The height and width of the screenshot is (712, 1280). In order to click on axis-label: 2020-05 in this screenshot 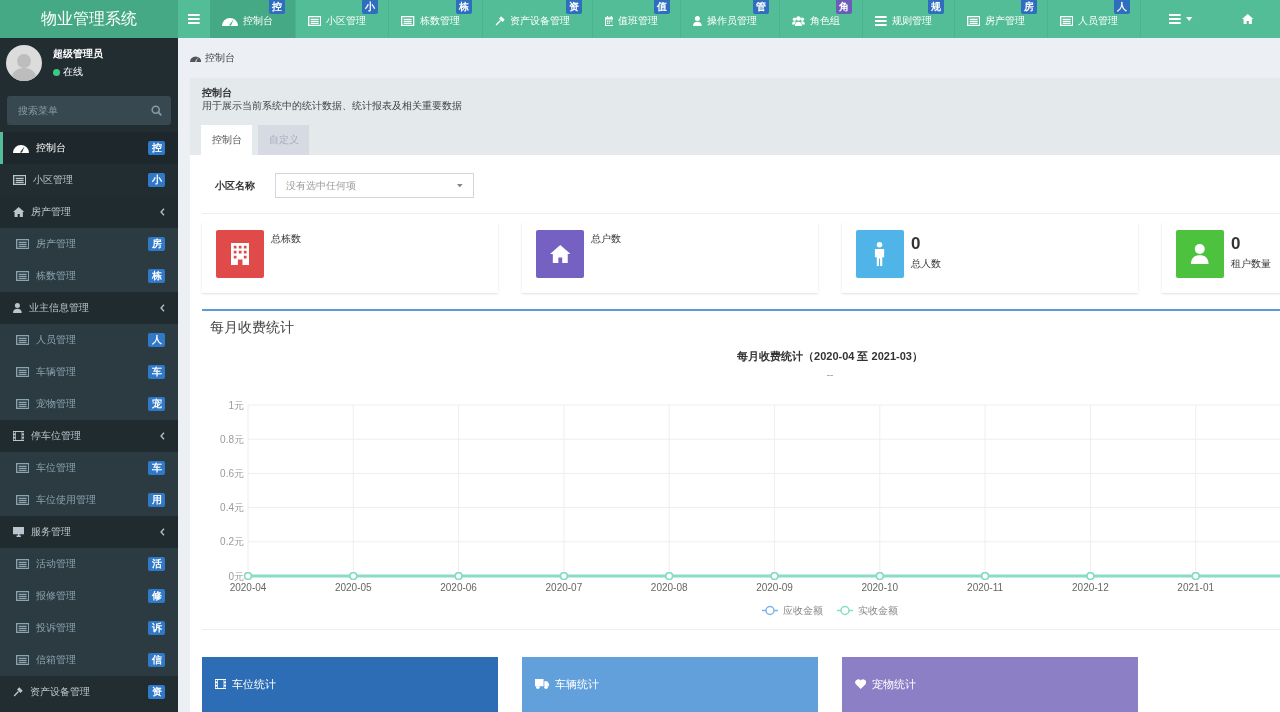, I will do `click(353, 587)`.